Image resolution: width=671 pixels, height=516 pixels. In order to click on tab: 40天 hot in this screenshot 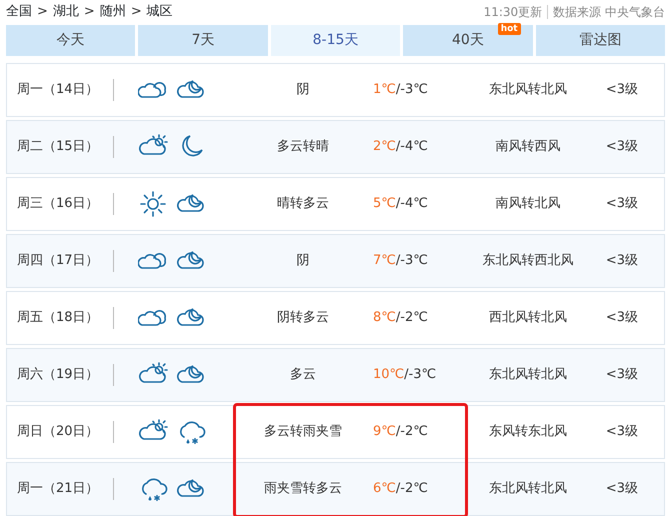, I will do `click(468, 40)`.